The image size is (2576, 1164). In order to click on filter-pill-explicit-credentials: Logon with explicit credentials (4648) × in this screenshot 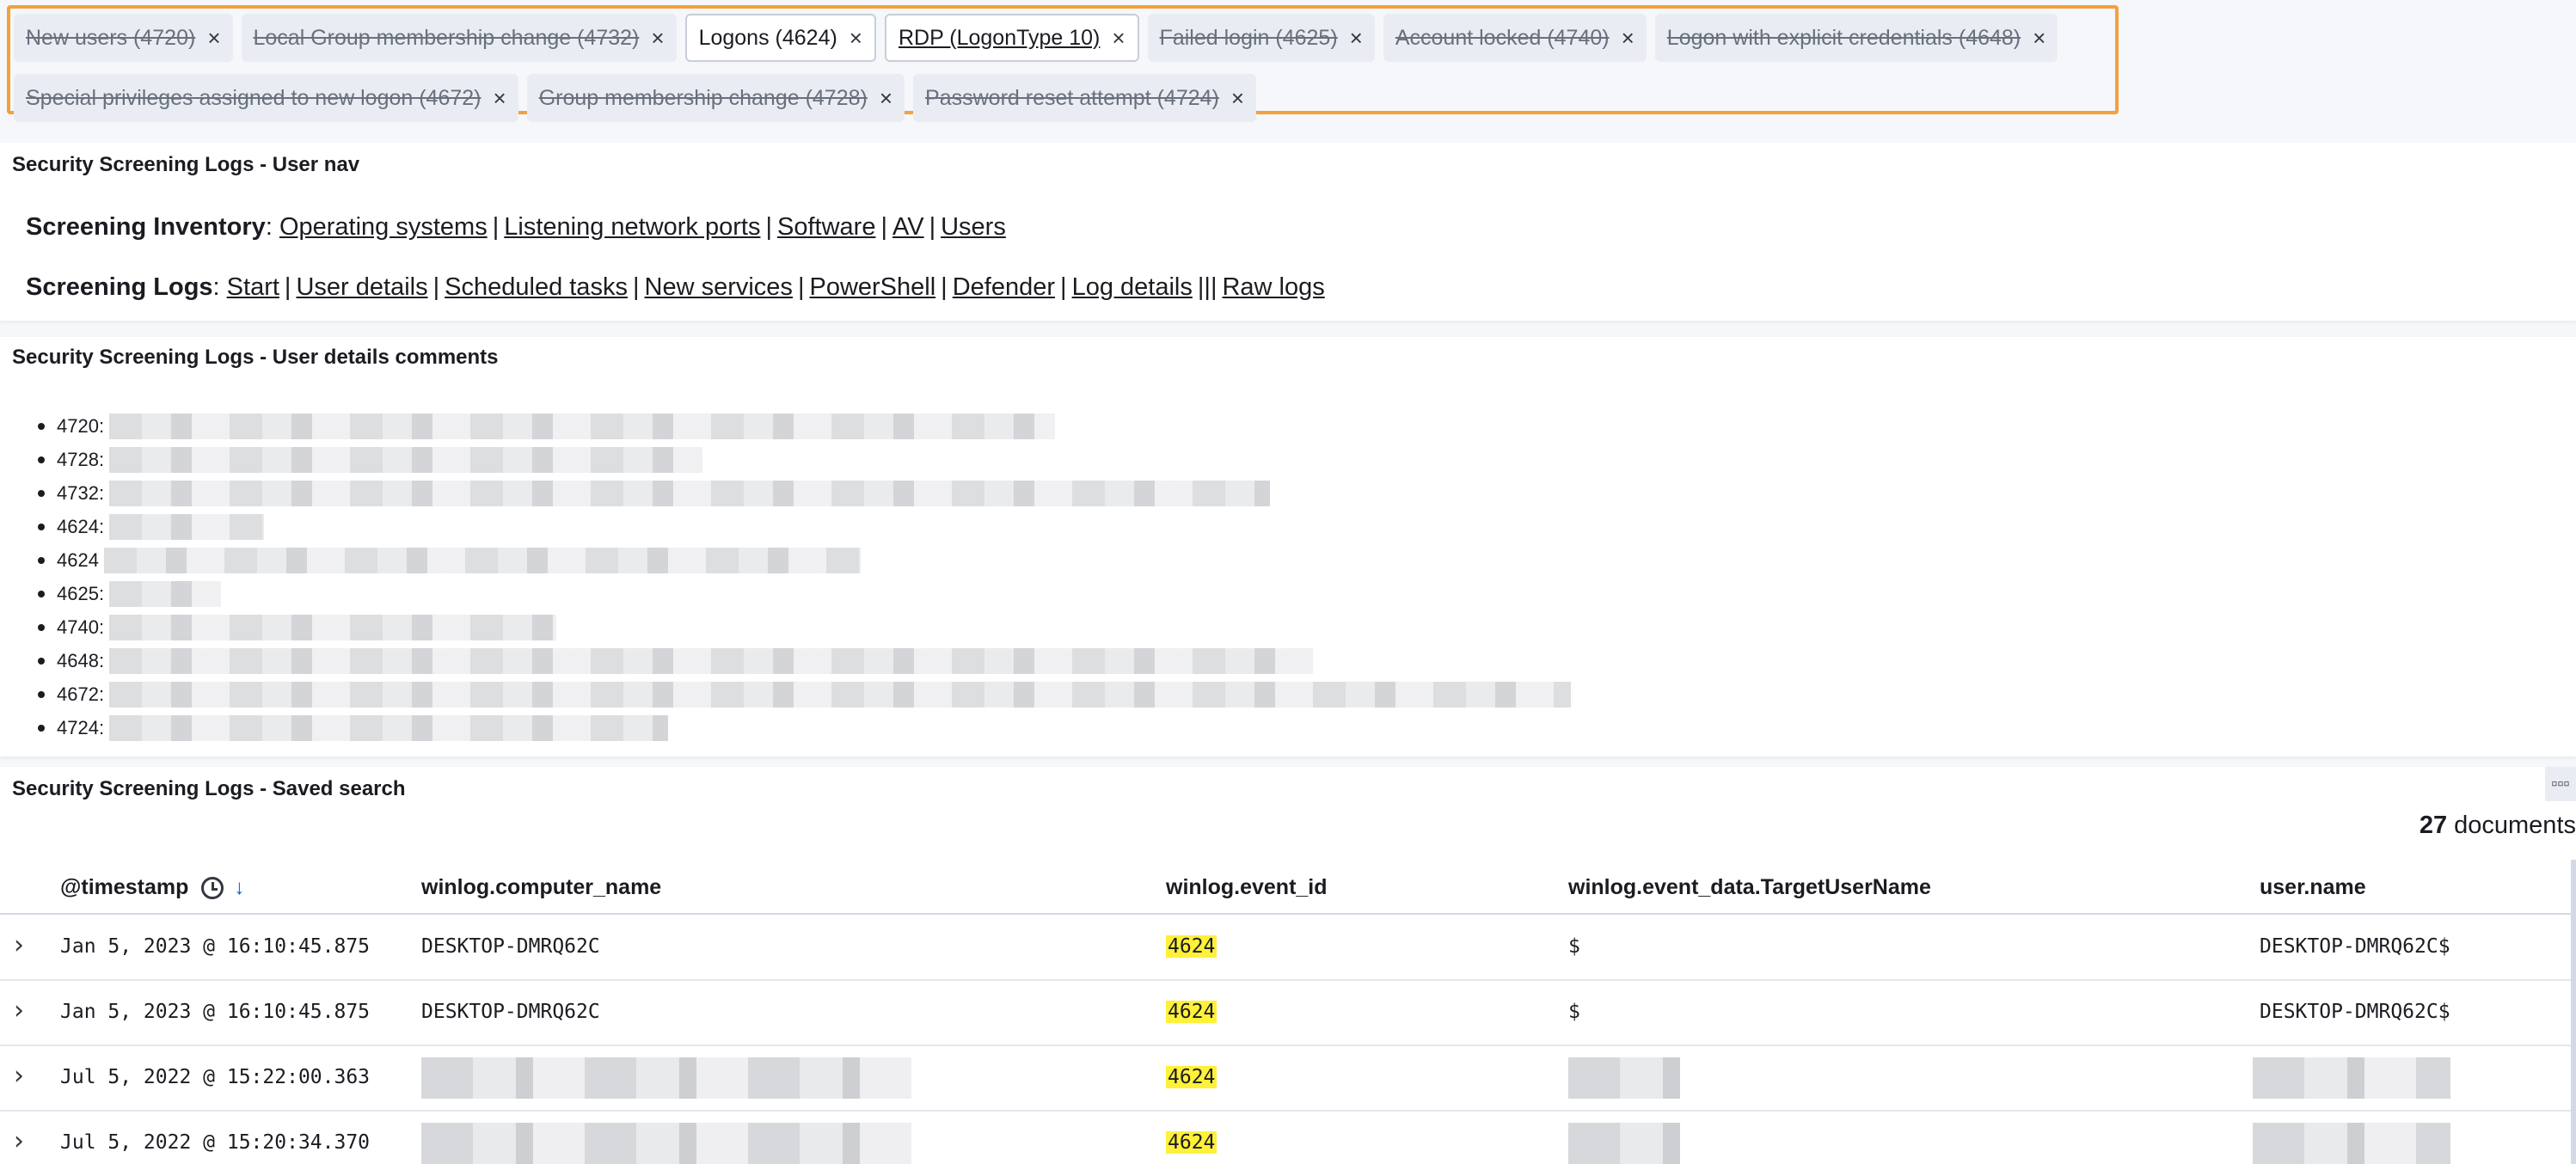, I will do `click(1856, 38)`.